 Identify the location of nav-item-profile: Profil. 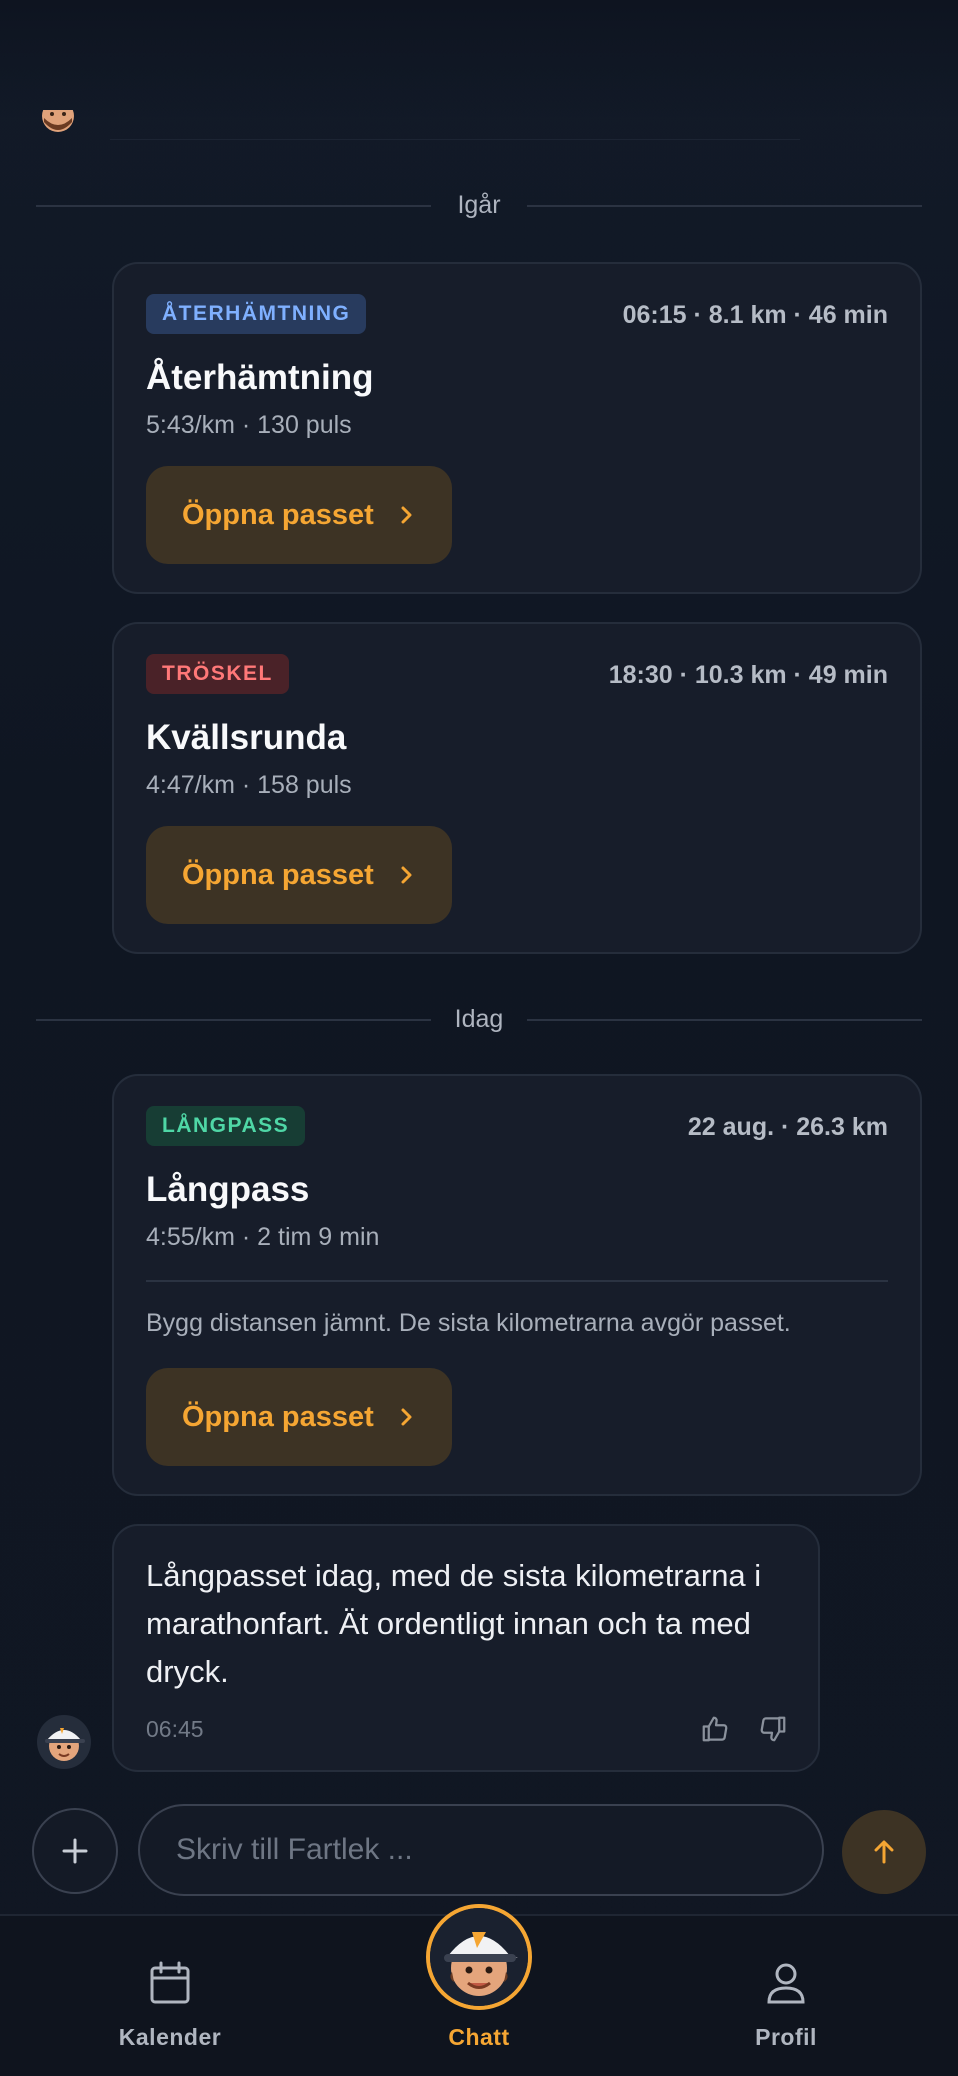
(786, 1996).